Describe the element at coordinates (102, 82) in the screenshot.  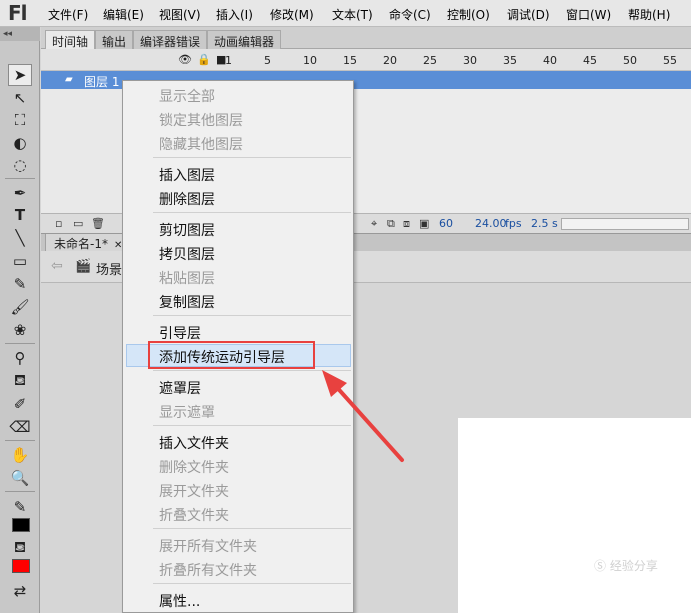
I see `layer-name: 图层 1` at that location.